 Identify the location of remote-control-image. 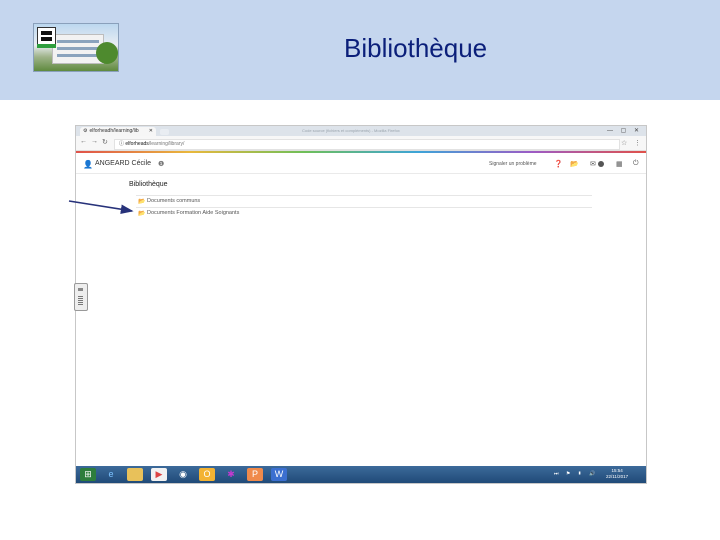
(81, 297).